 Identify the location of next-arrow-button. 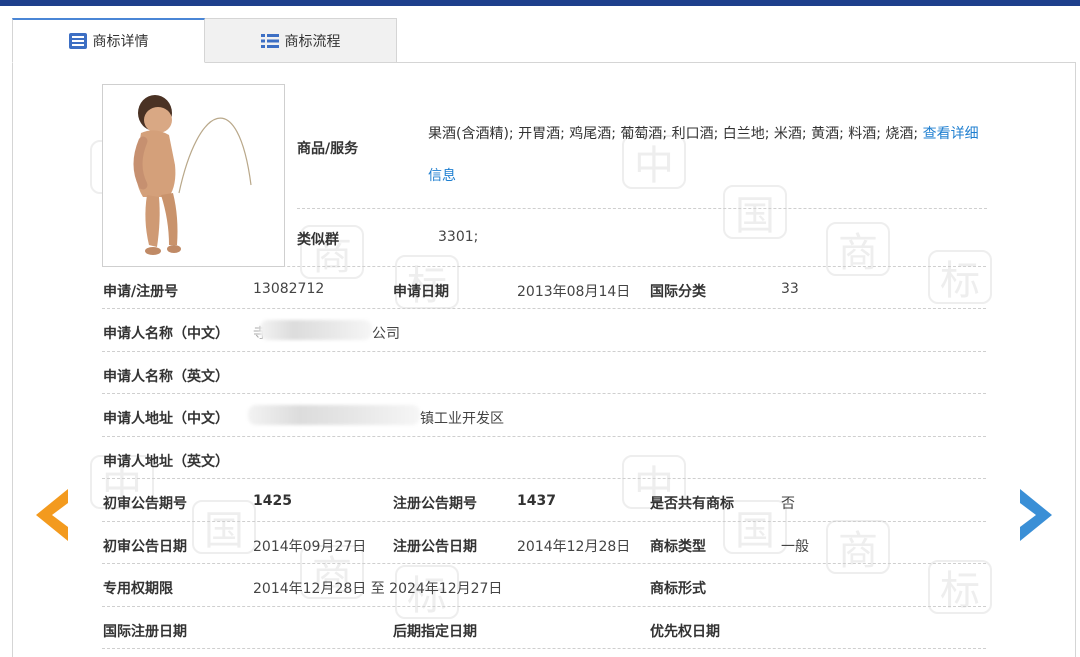
(1036, 515).